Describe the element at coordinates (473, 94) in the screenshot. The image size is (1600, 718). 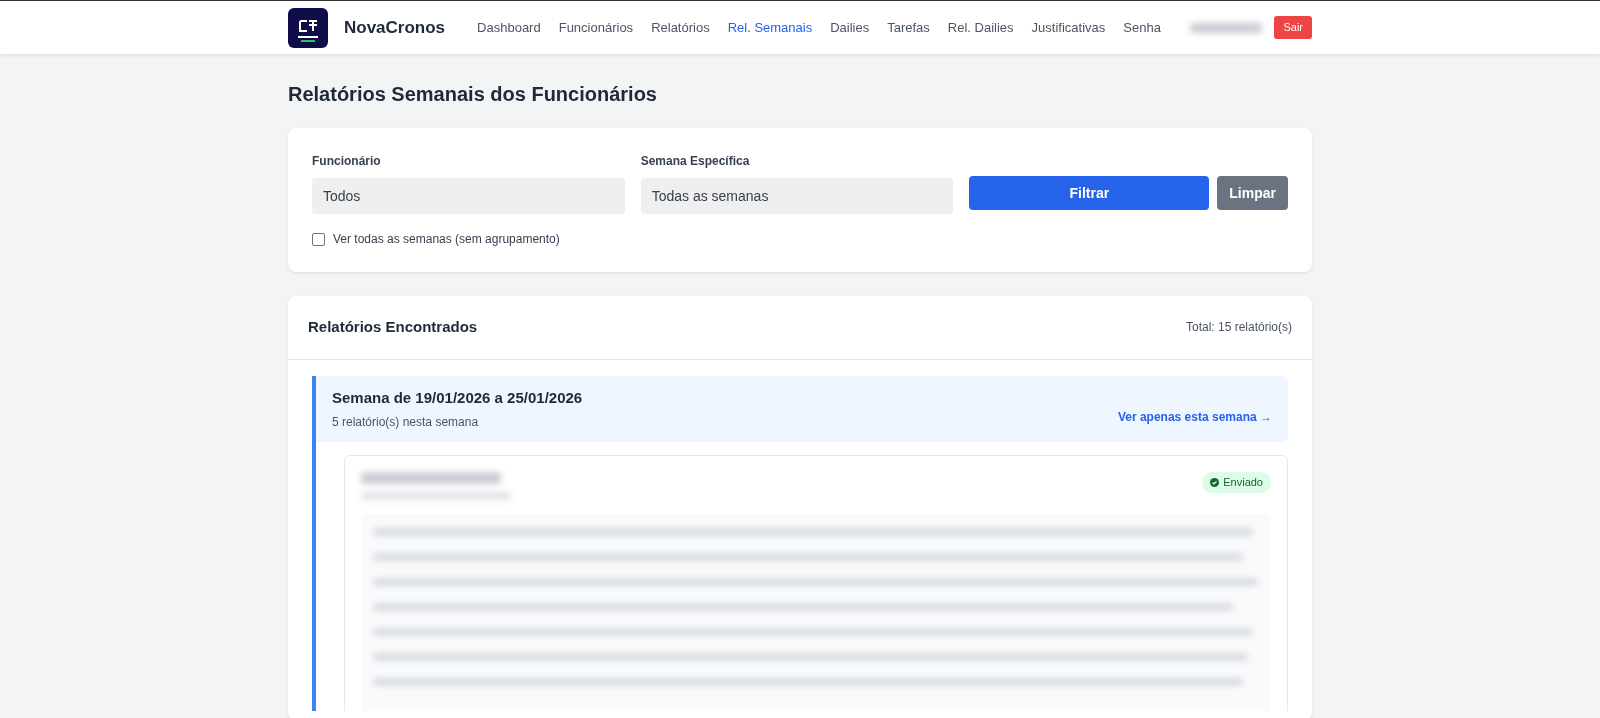
I see `page-title: Relatórios Semanais dos Funcionários` at that location.